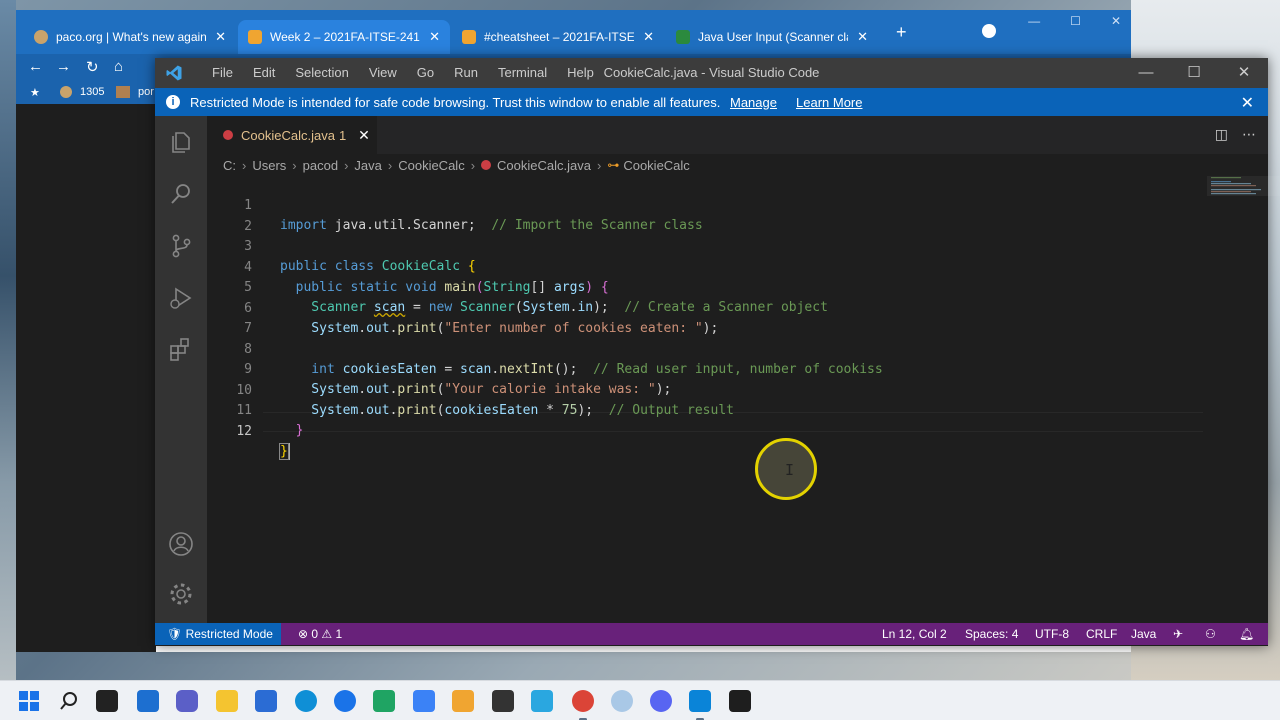 The width and height of the screenshot is (1280, 720). What do you see at coordinates (218, 634) in the screenshot?
I see `restricted-mode-status: 🛡 Restricted Mode` at bounding box center [218, 634].